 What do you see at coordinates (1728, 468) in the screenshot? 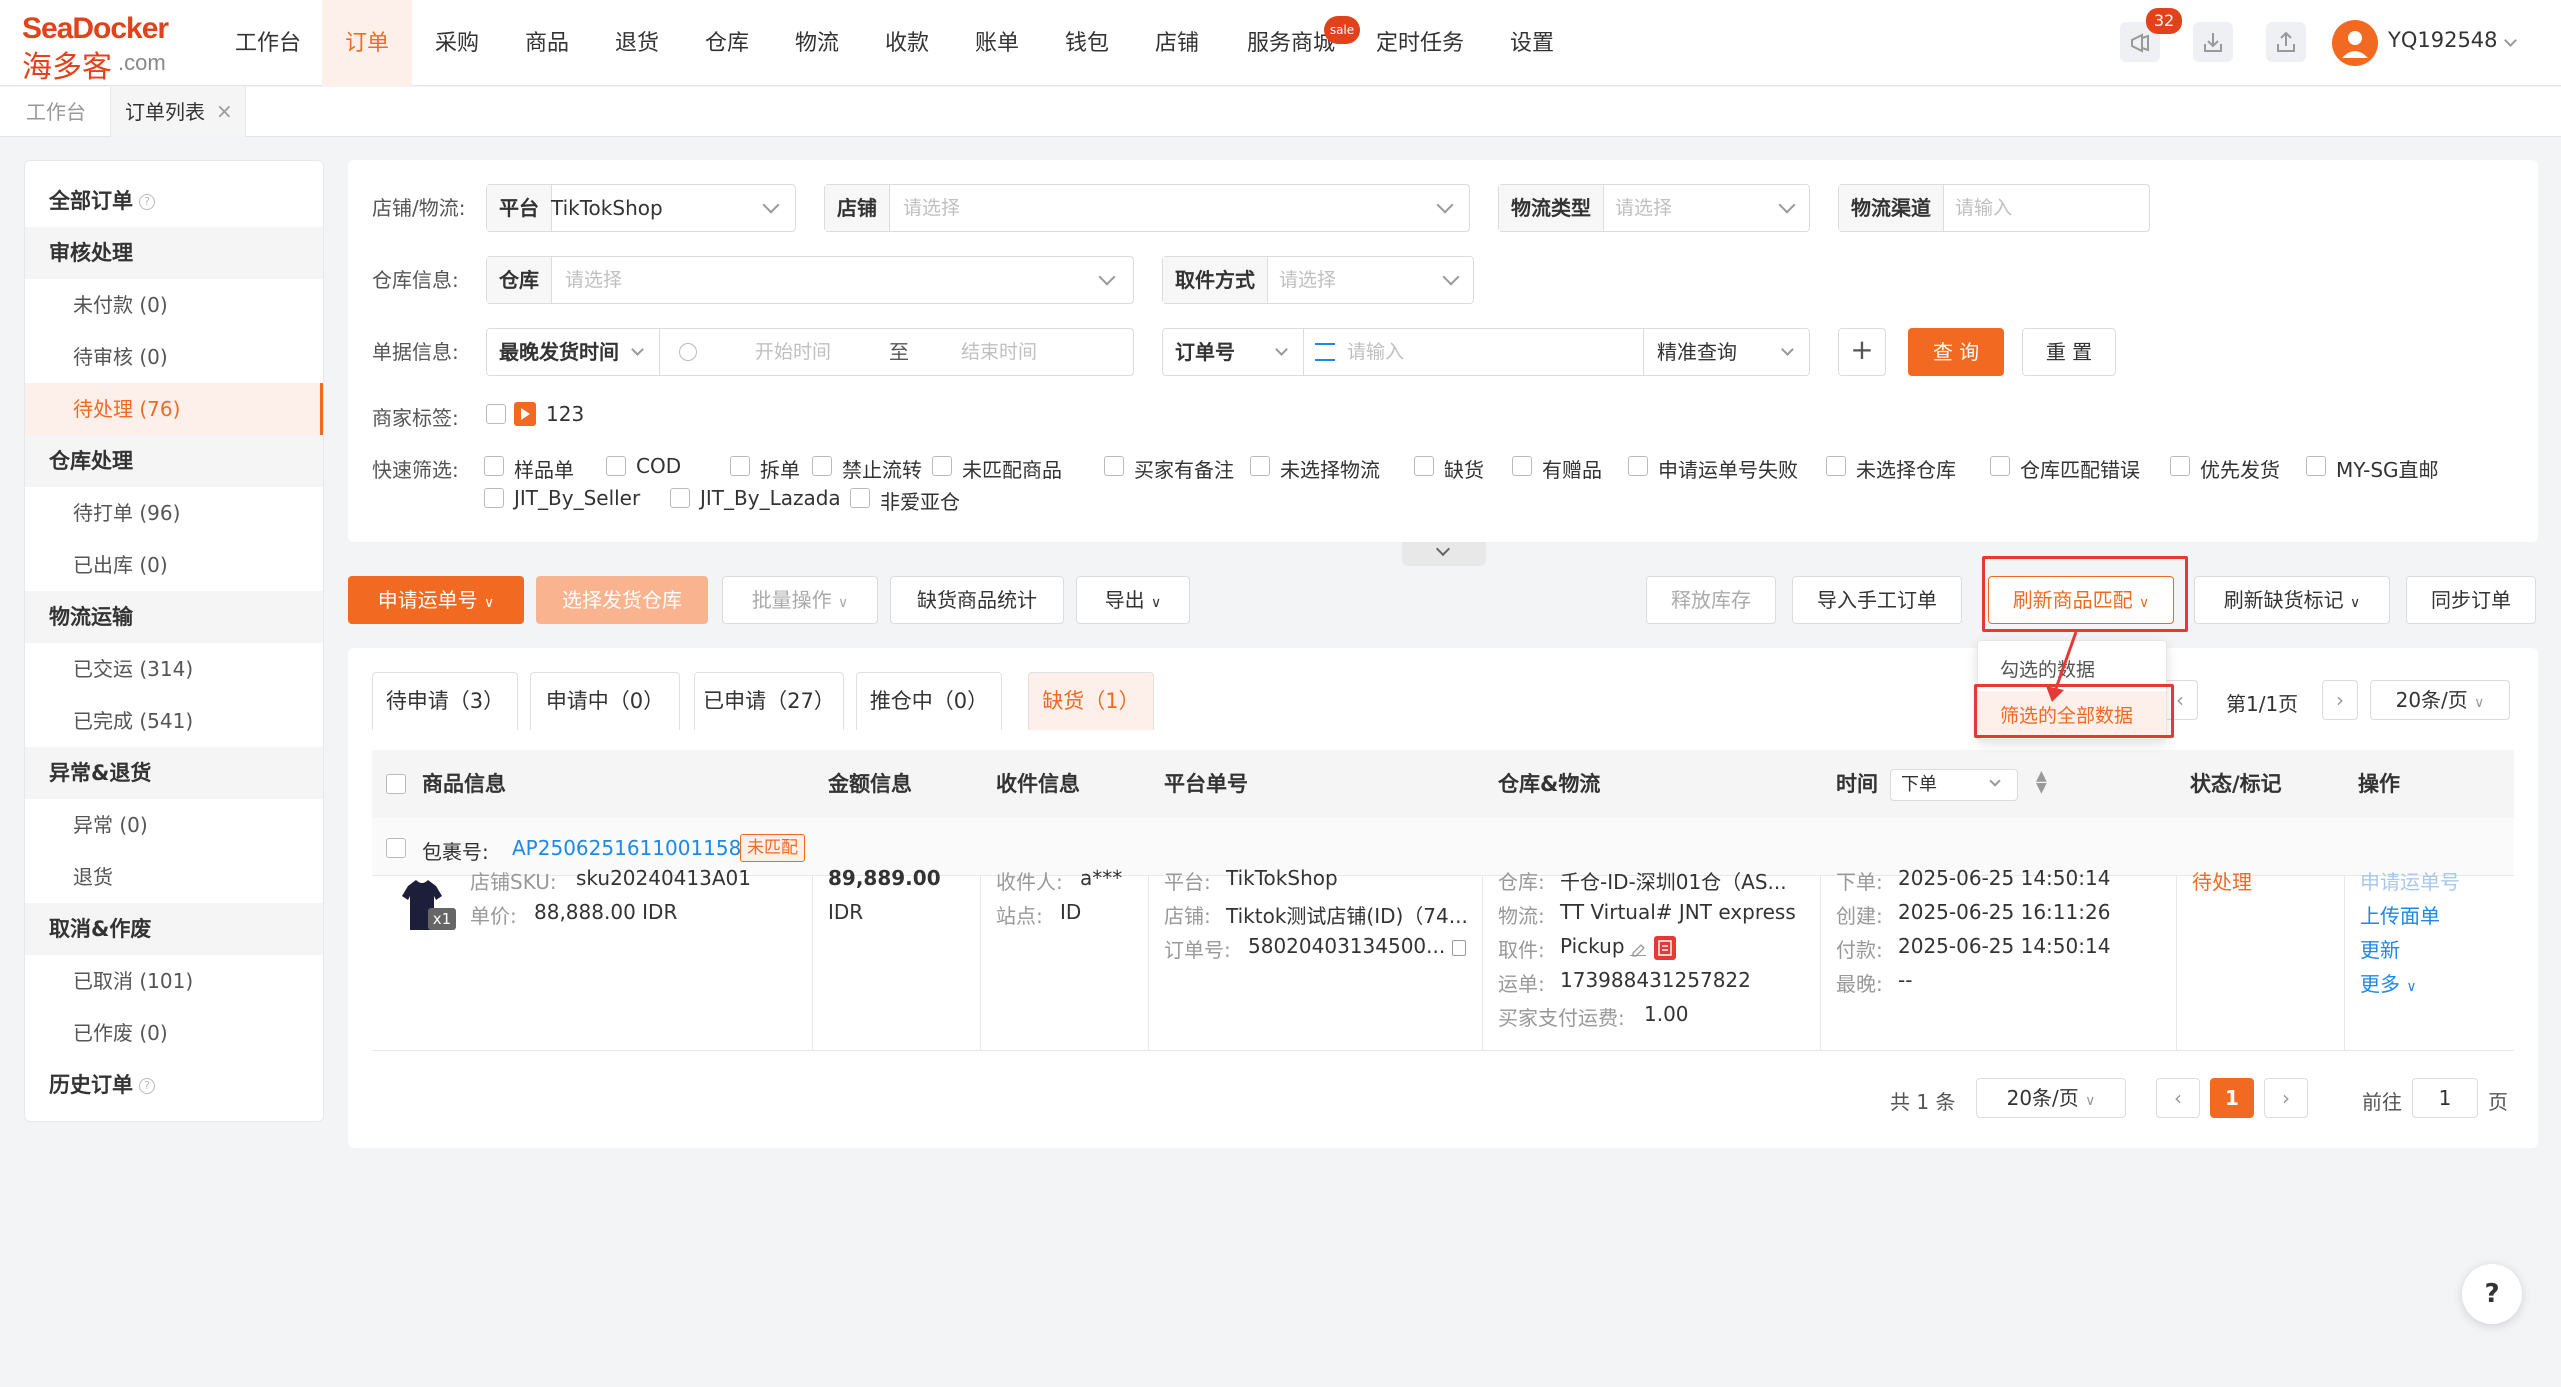
I see `quick-filter-label: 申请运单号失败` at bounding box center [1728, 468].